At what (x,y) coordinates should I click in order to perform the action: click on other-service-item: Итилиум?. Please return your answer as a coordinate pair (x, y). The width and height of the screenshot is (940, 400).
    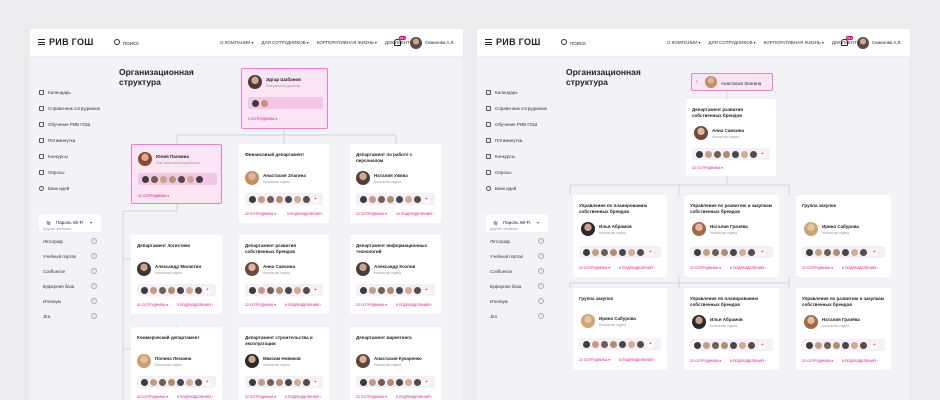
    Looking at the image, I should click on (70, 301).